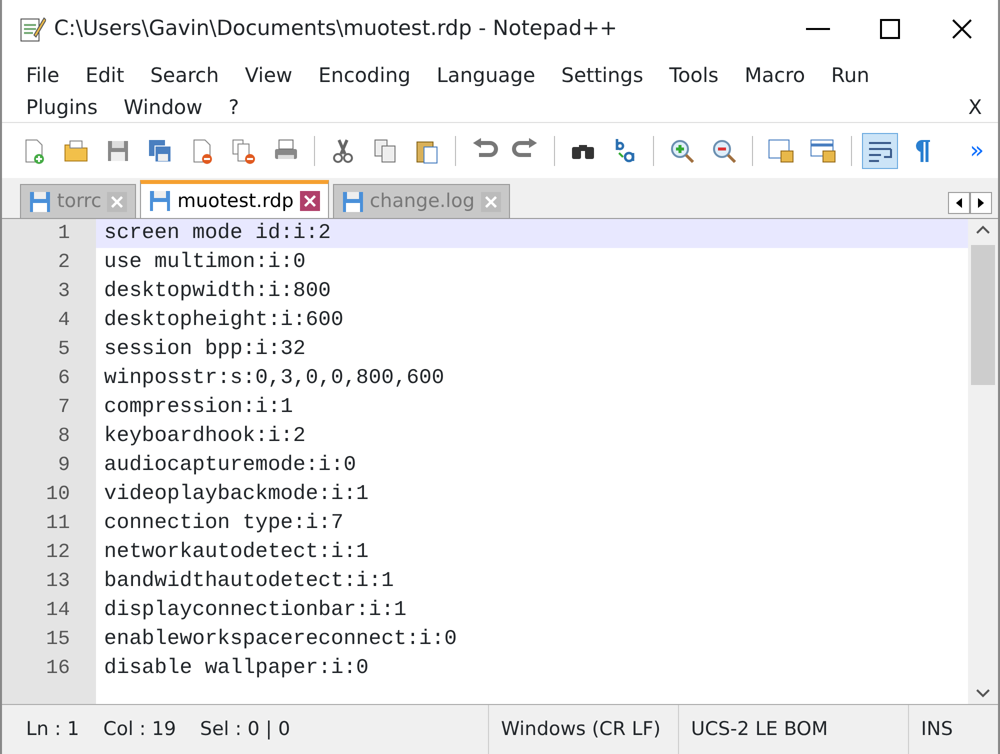 This screenshot has height=754, width=1000. I want to click on code-line: use multimon:i:0, so click(205, 263).